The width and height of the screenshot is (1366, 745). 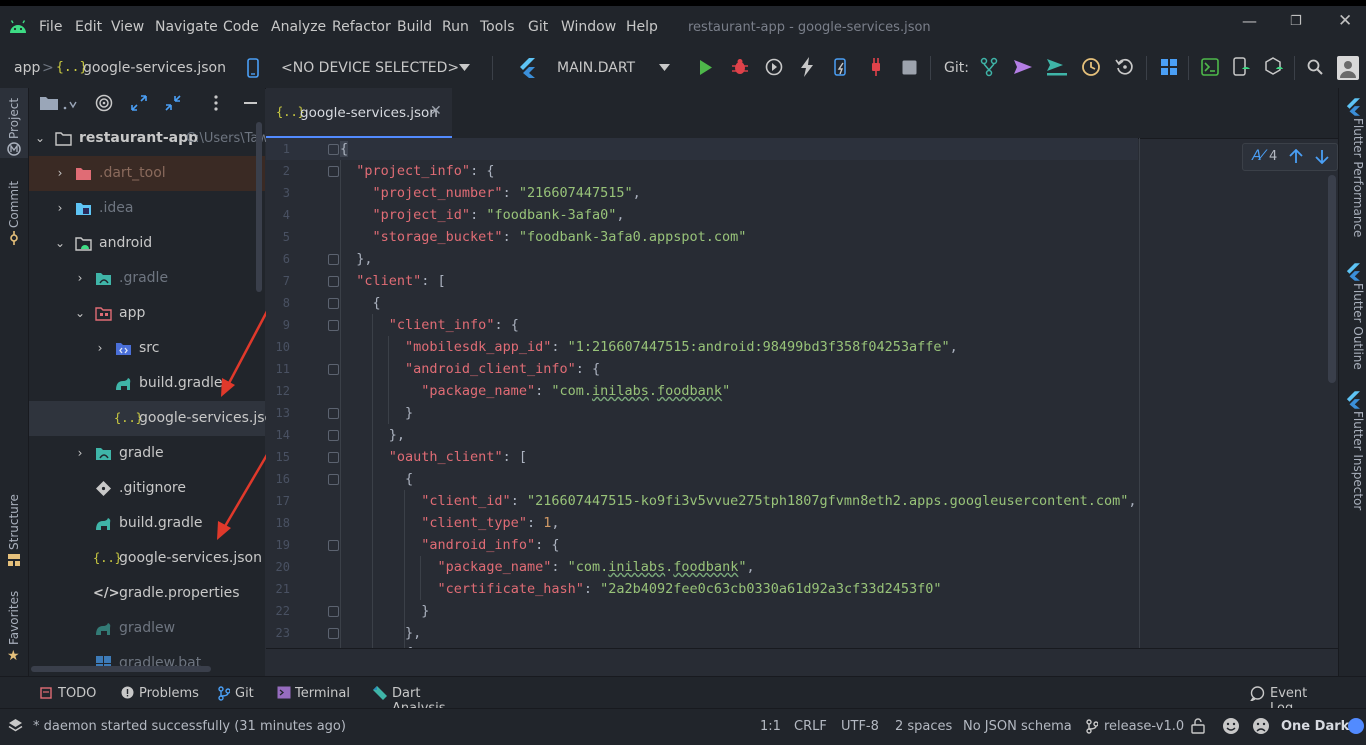 I want to click on hot-restart-icon, so click(x=841, y=67).